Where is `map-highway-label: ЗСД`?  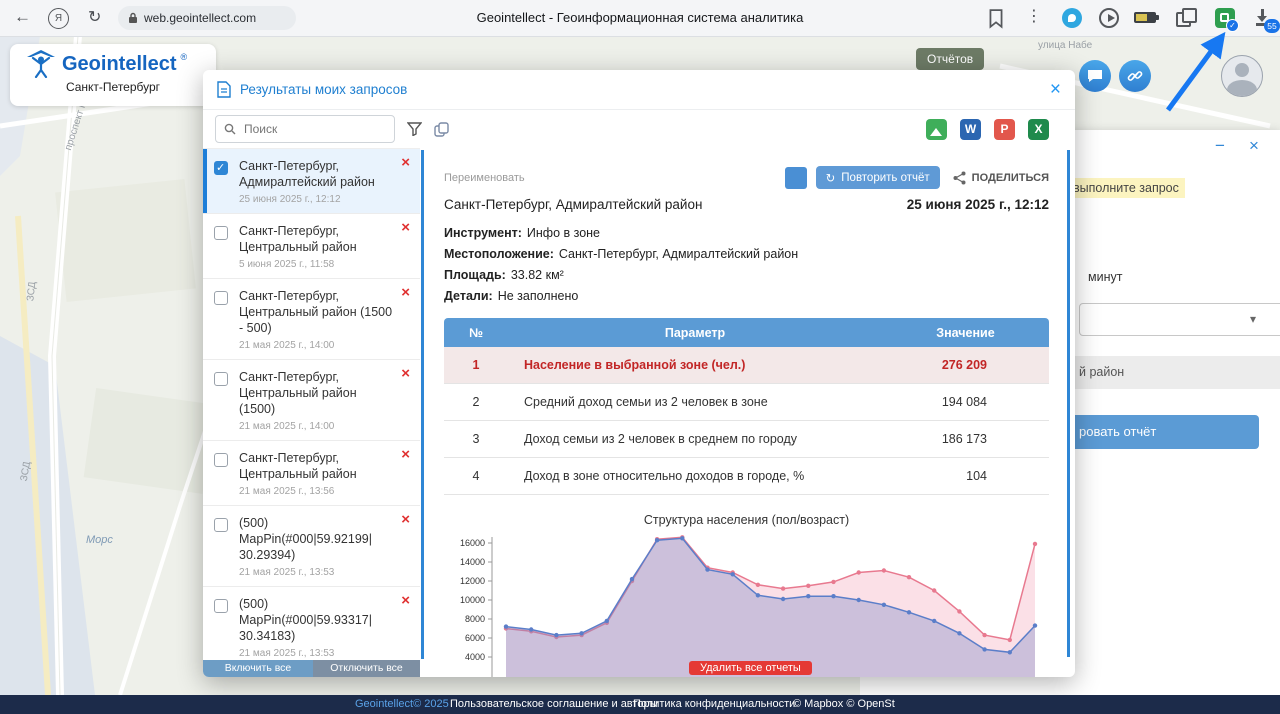 map-highway-label: ЗСД is located at coordinates (32, 291).